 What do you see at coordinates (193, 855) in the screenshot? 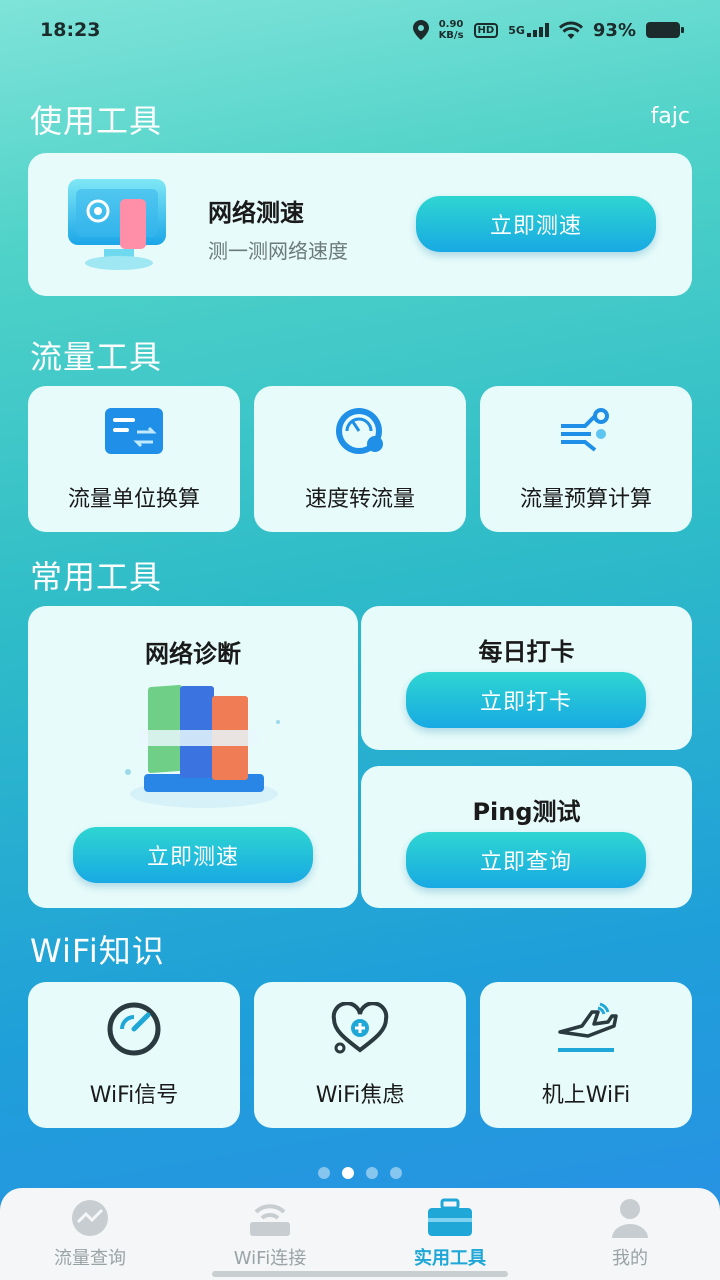
I see `diagnose-button: 立即测速` at bounding box center [193, 855].